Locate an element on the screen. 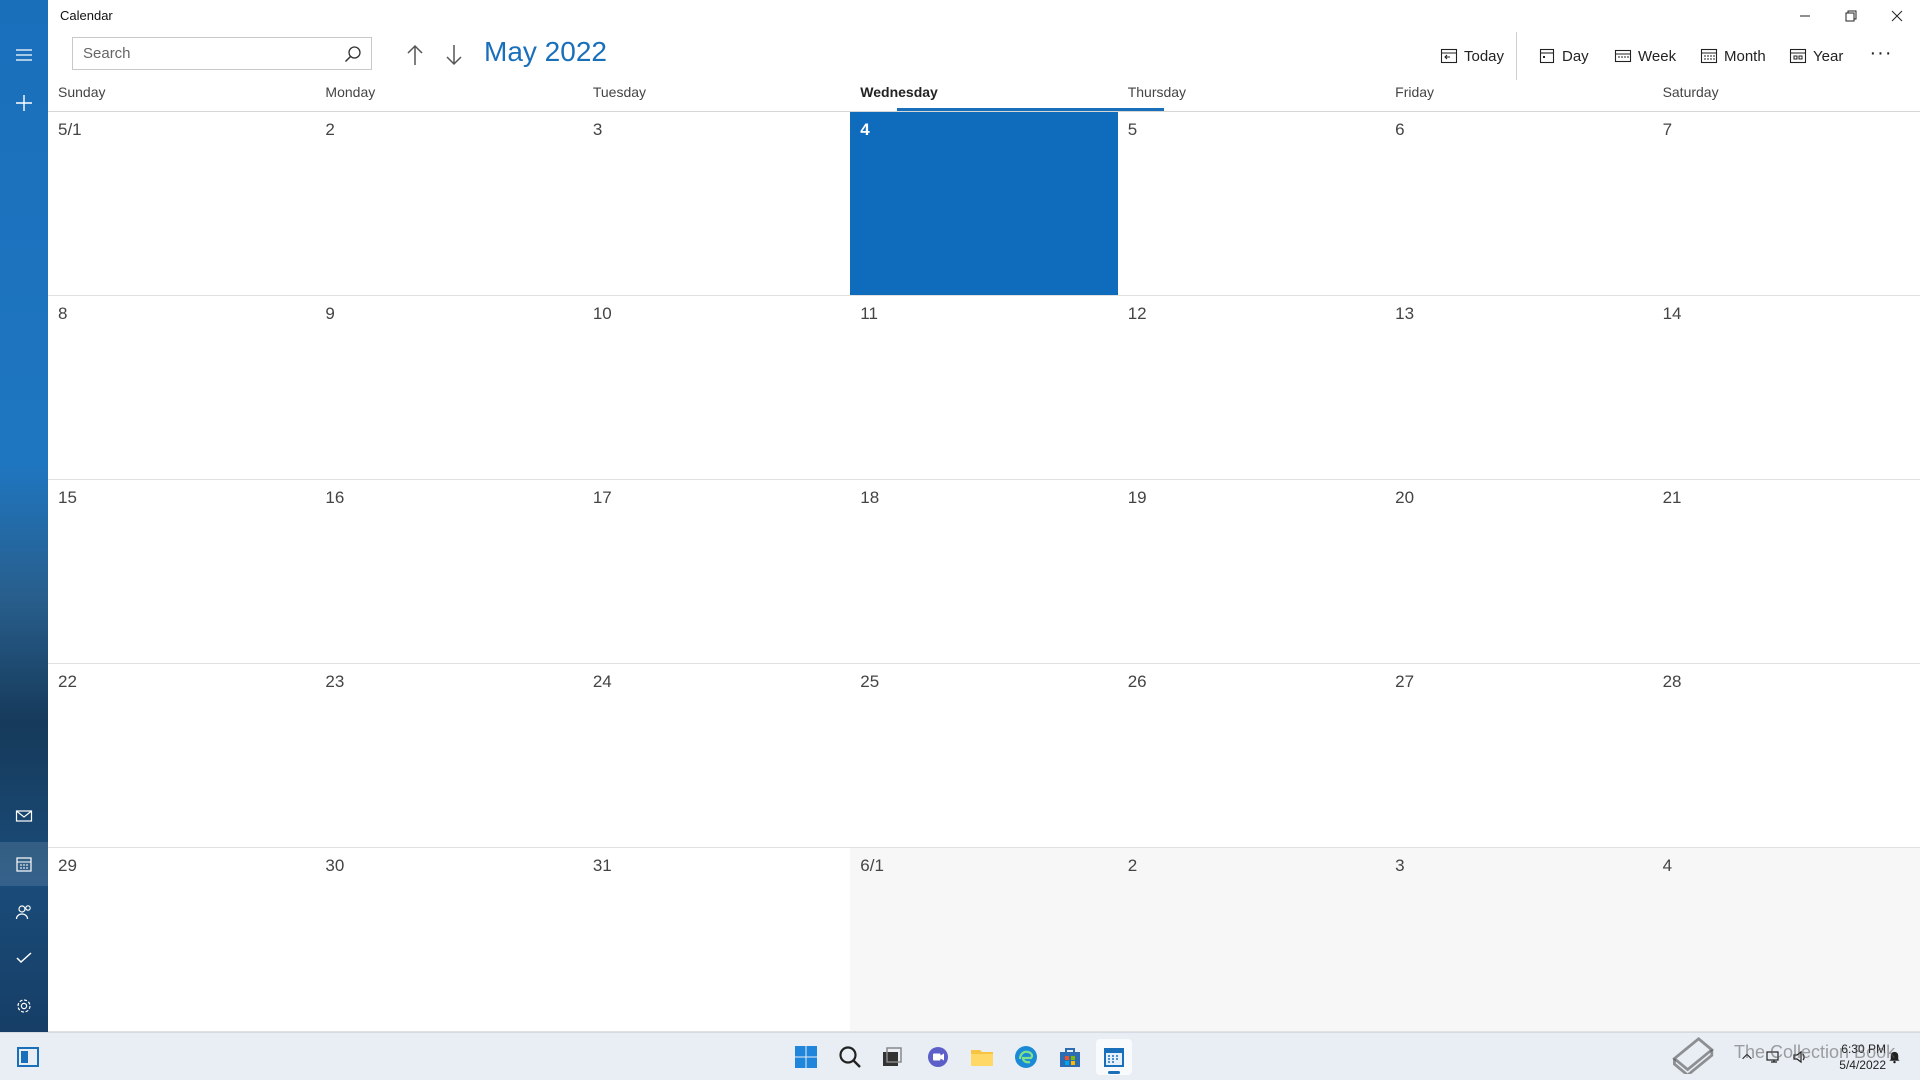  chat-button is located at coordinates (938, 1057).